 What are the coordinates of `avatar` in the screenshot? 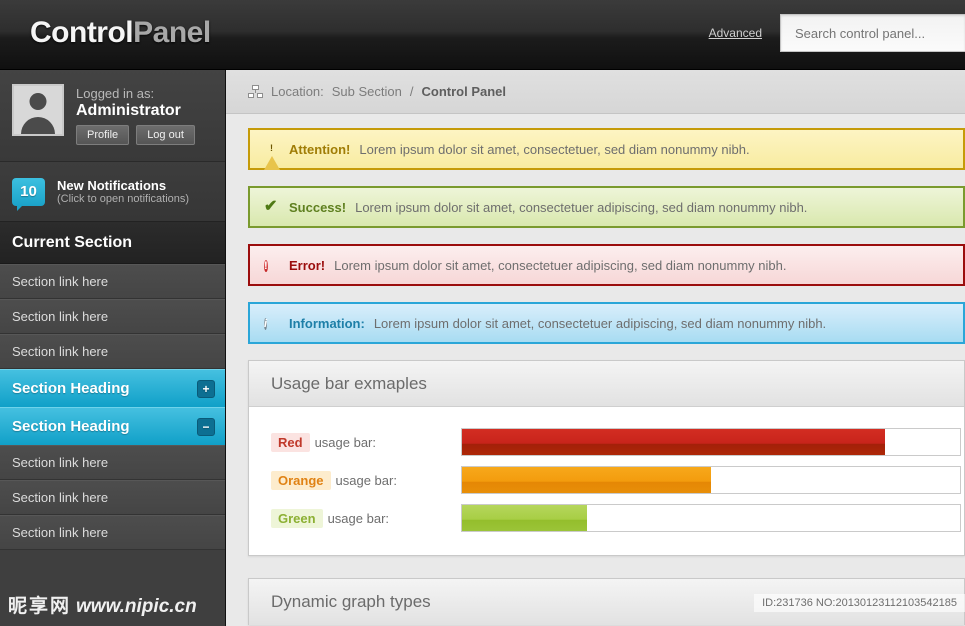 It's located at (38, 110).